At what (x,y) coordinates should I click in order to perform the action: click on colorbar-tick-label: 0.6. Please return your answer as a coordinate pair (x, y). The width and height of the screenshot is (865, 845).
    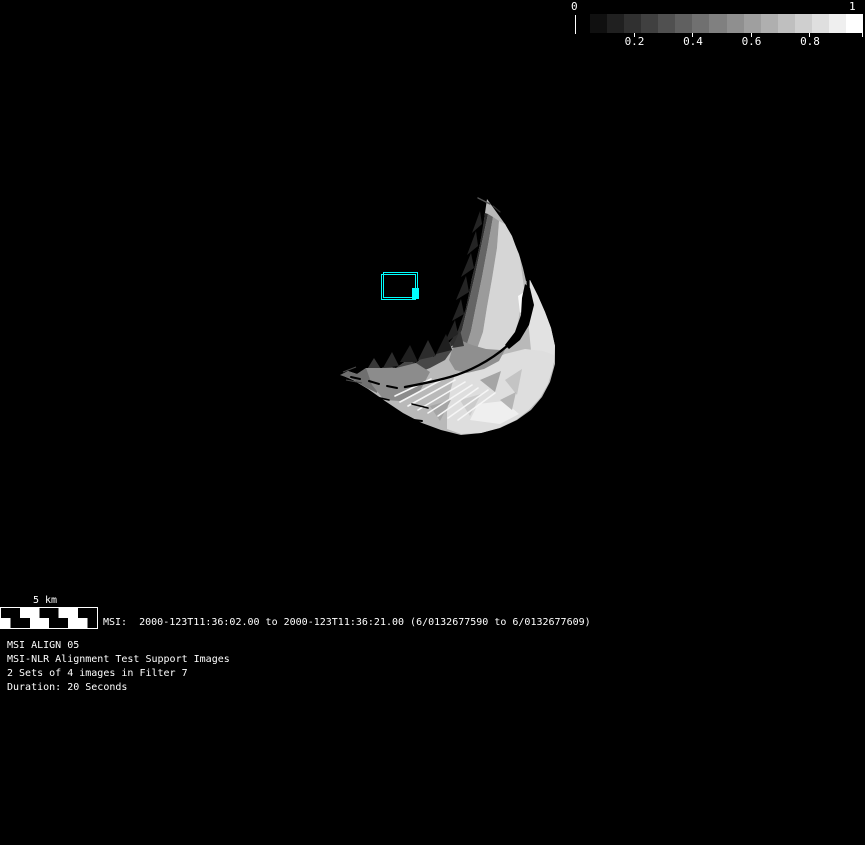
    Looking at the image, I should click on (751, 41).